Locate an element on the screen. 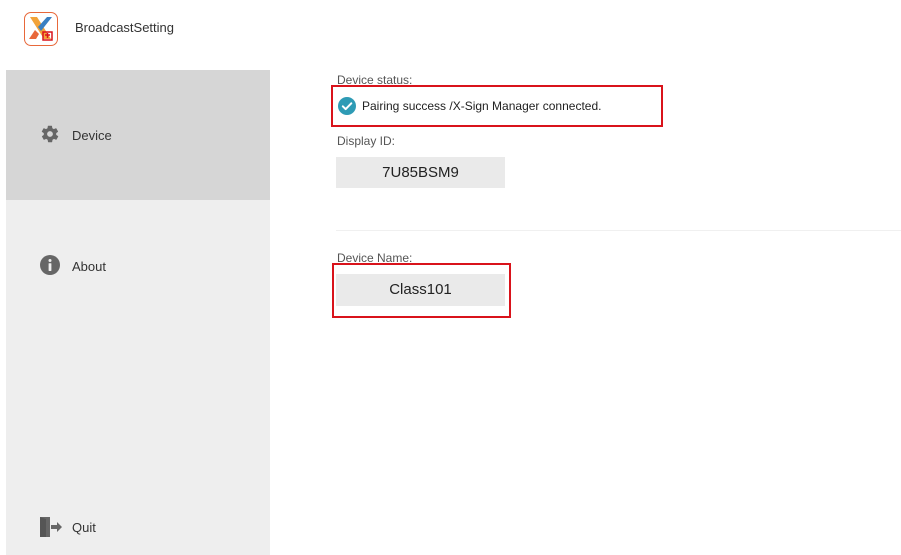 The height and width of the screenshot is (555, 901). device-name-field: Class101 is located at coordinates (420, 290).